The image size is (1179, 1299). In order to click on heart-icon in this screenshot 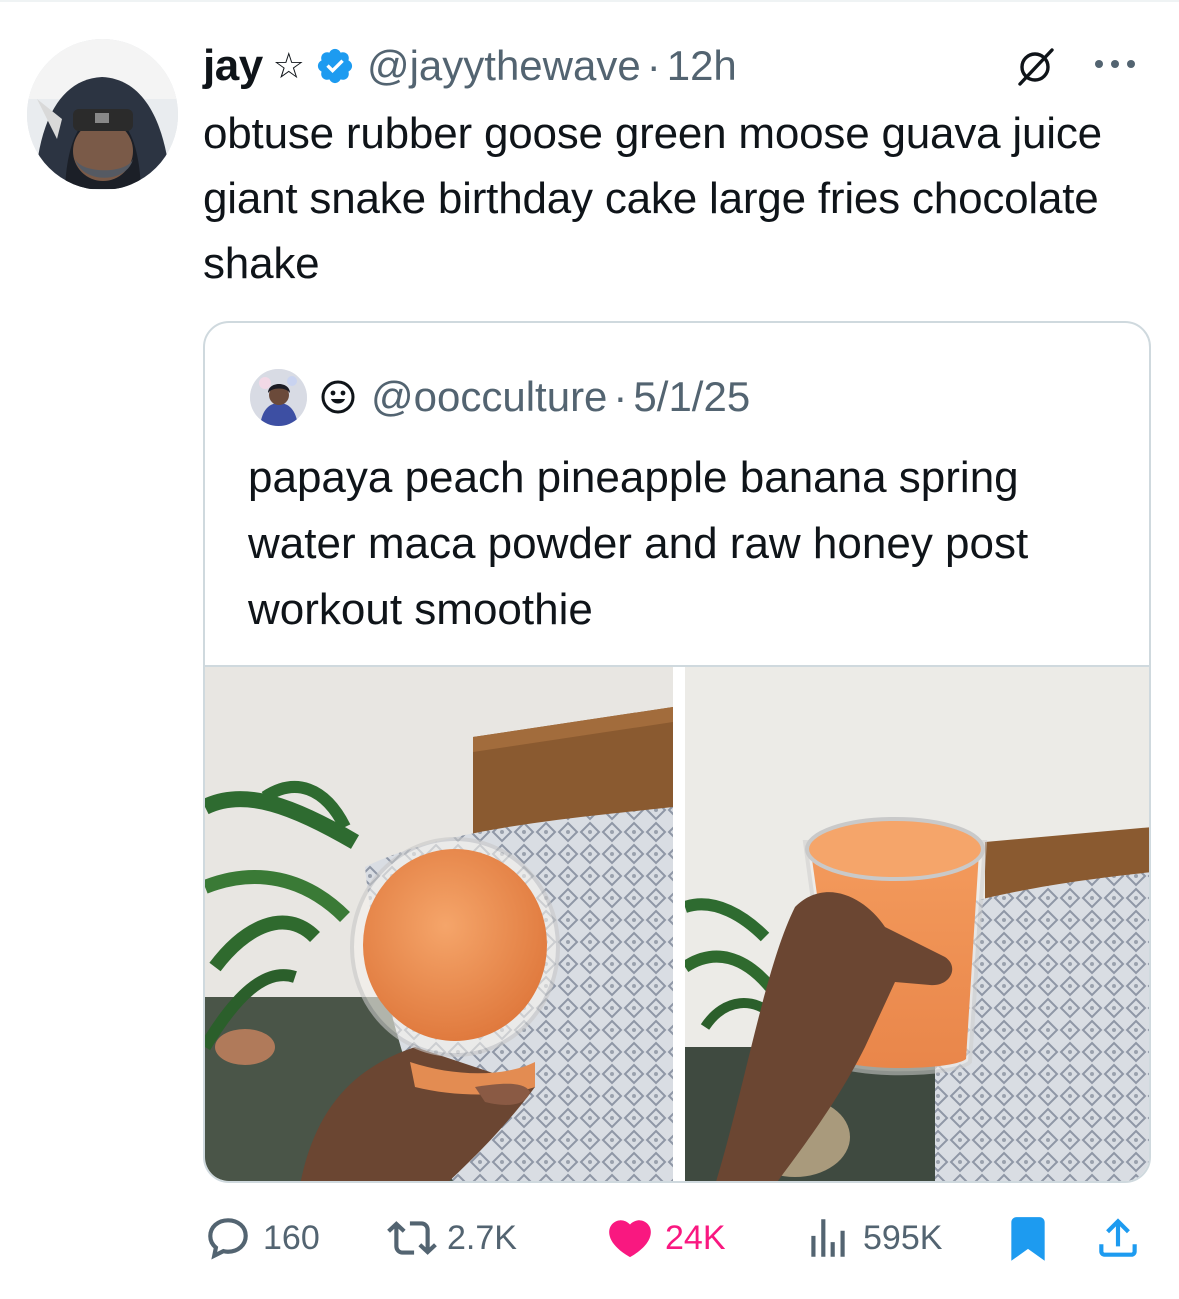, I will do `click(630, 1239)`.